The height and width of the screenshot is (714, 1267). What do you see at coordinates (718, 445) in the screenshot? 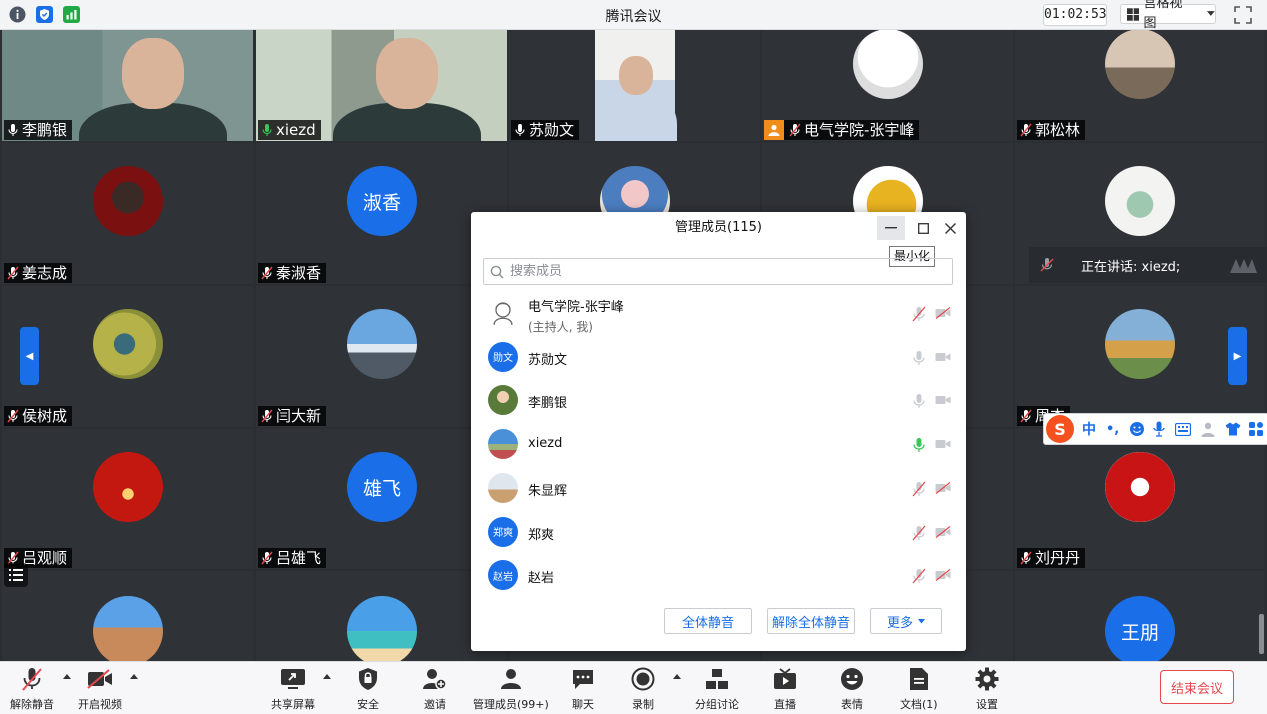
I see `member-row: xiezd` at bounding box center [718, 445].